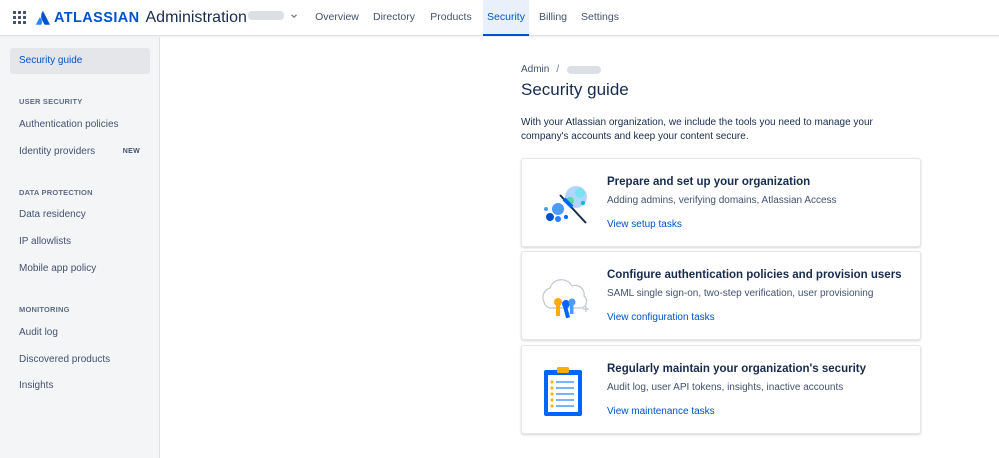 Image resolution: width=999 pixels, height=458 pixels. Describe the element at coordinates (80, 333) in the screenshot. I see `sidebar-item-audit-log: Audit log` at that location.